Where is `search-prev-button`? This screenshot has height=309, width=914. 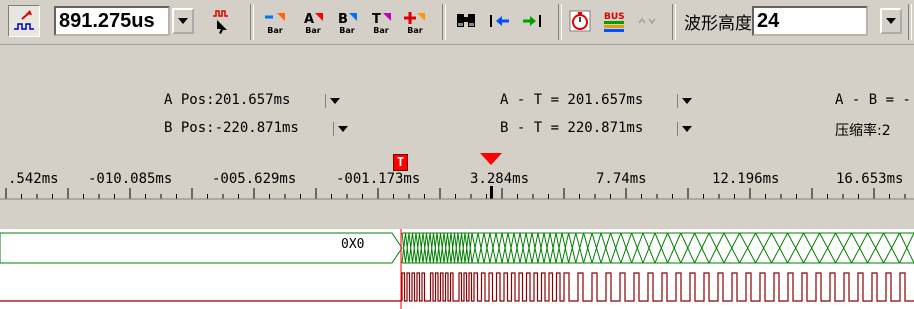 search-prev-button is located at coordinates (500, 21).